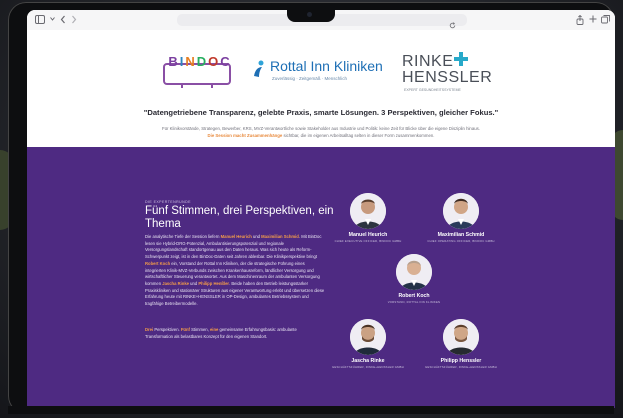 This screenshot has width=623, height=418. Describe the element at coordinates (310, 78) in the screenshot. I see `rottal-tagline: Zuverlässig · Zeitgemäß · Menschlich` at that location.